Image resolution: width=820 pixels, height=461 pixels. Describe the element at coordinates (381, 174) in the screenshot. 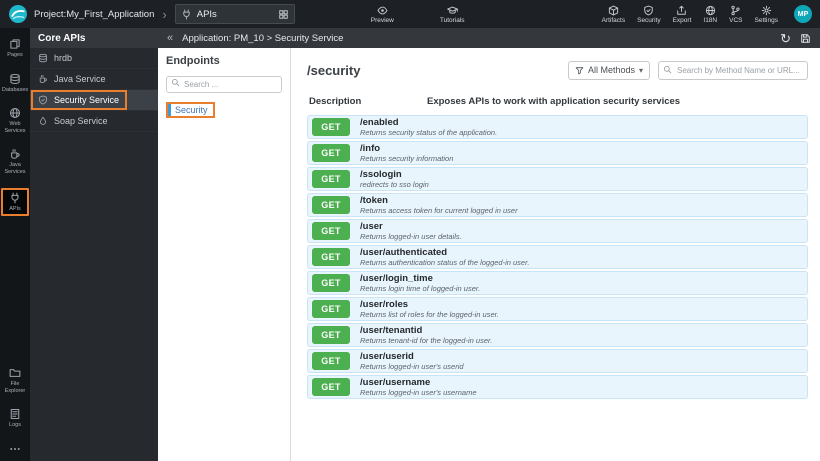

I see `endpoint-path: /ssologin` at that location.